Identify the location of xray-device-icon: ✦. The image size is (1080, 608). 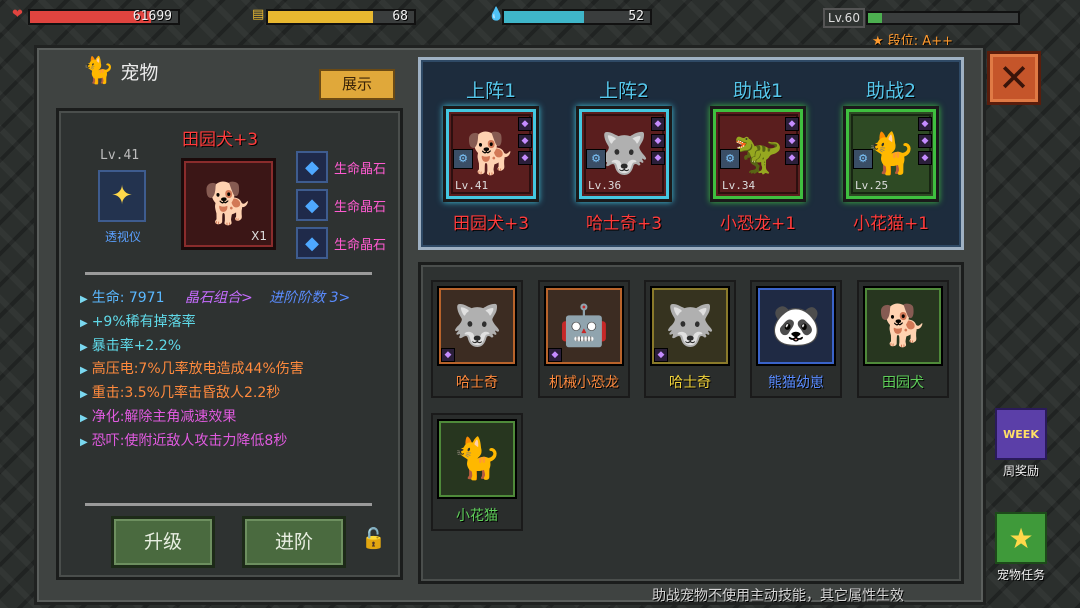
(122, 196).